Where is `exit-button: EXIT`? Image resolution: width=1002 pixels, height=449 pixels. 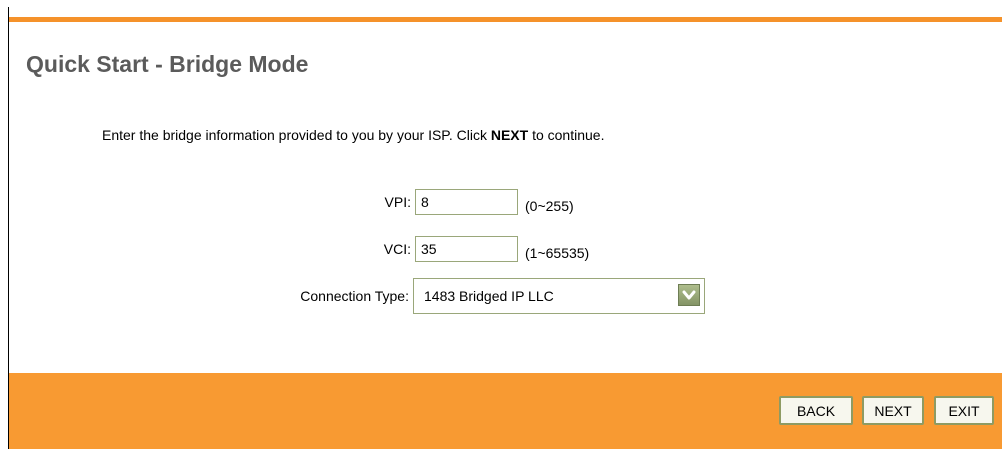 exit-button: EXIT is located at coordinates (964, 410).